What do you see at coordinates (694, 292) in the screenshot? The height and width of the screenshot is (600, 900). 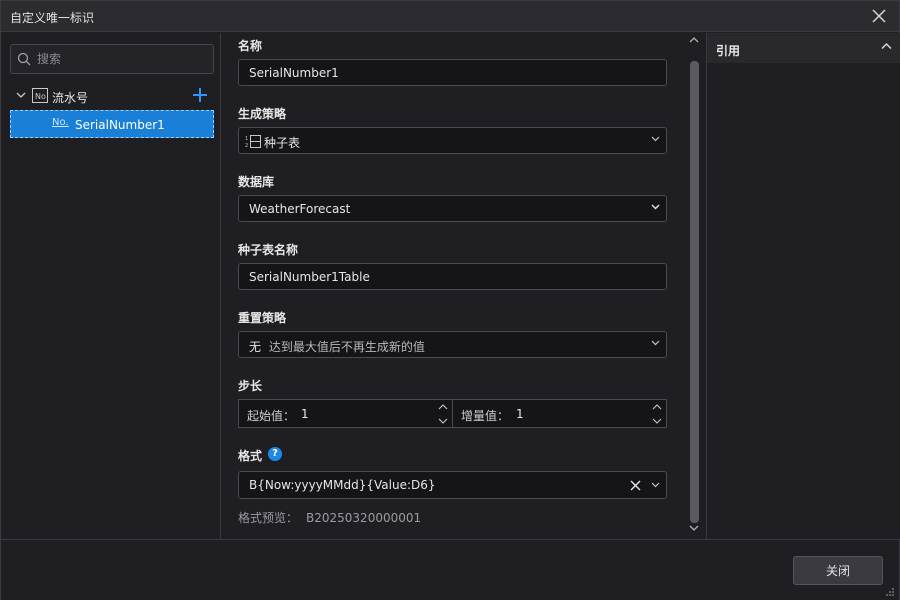 I see `scrollbar-thumb` at bounding box center [694, 292].